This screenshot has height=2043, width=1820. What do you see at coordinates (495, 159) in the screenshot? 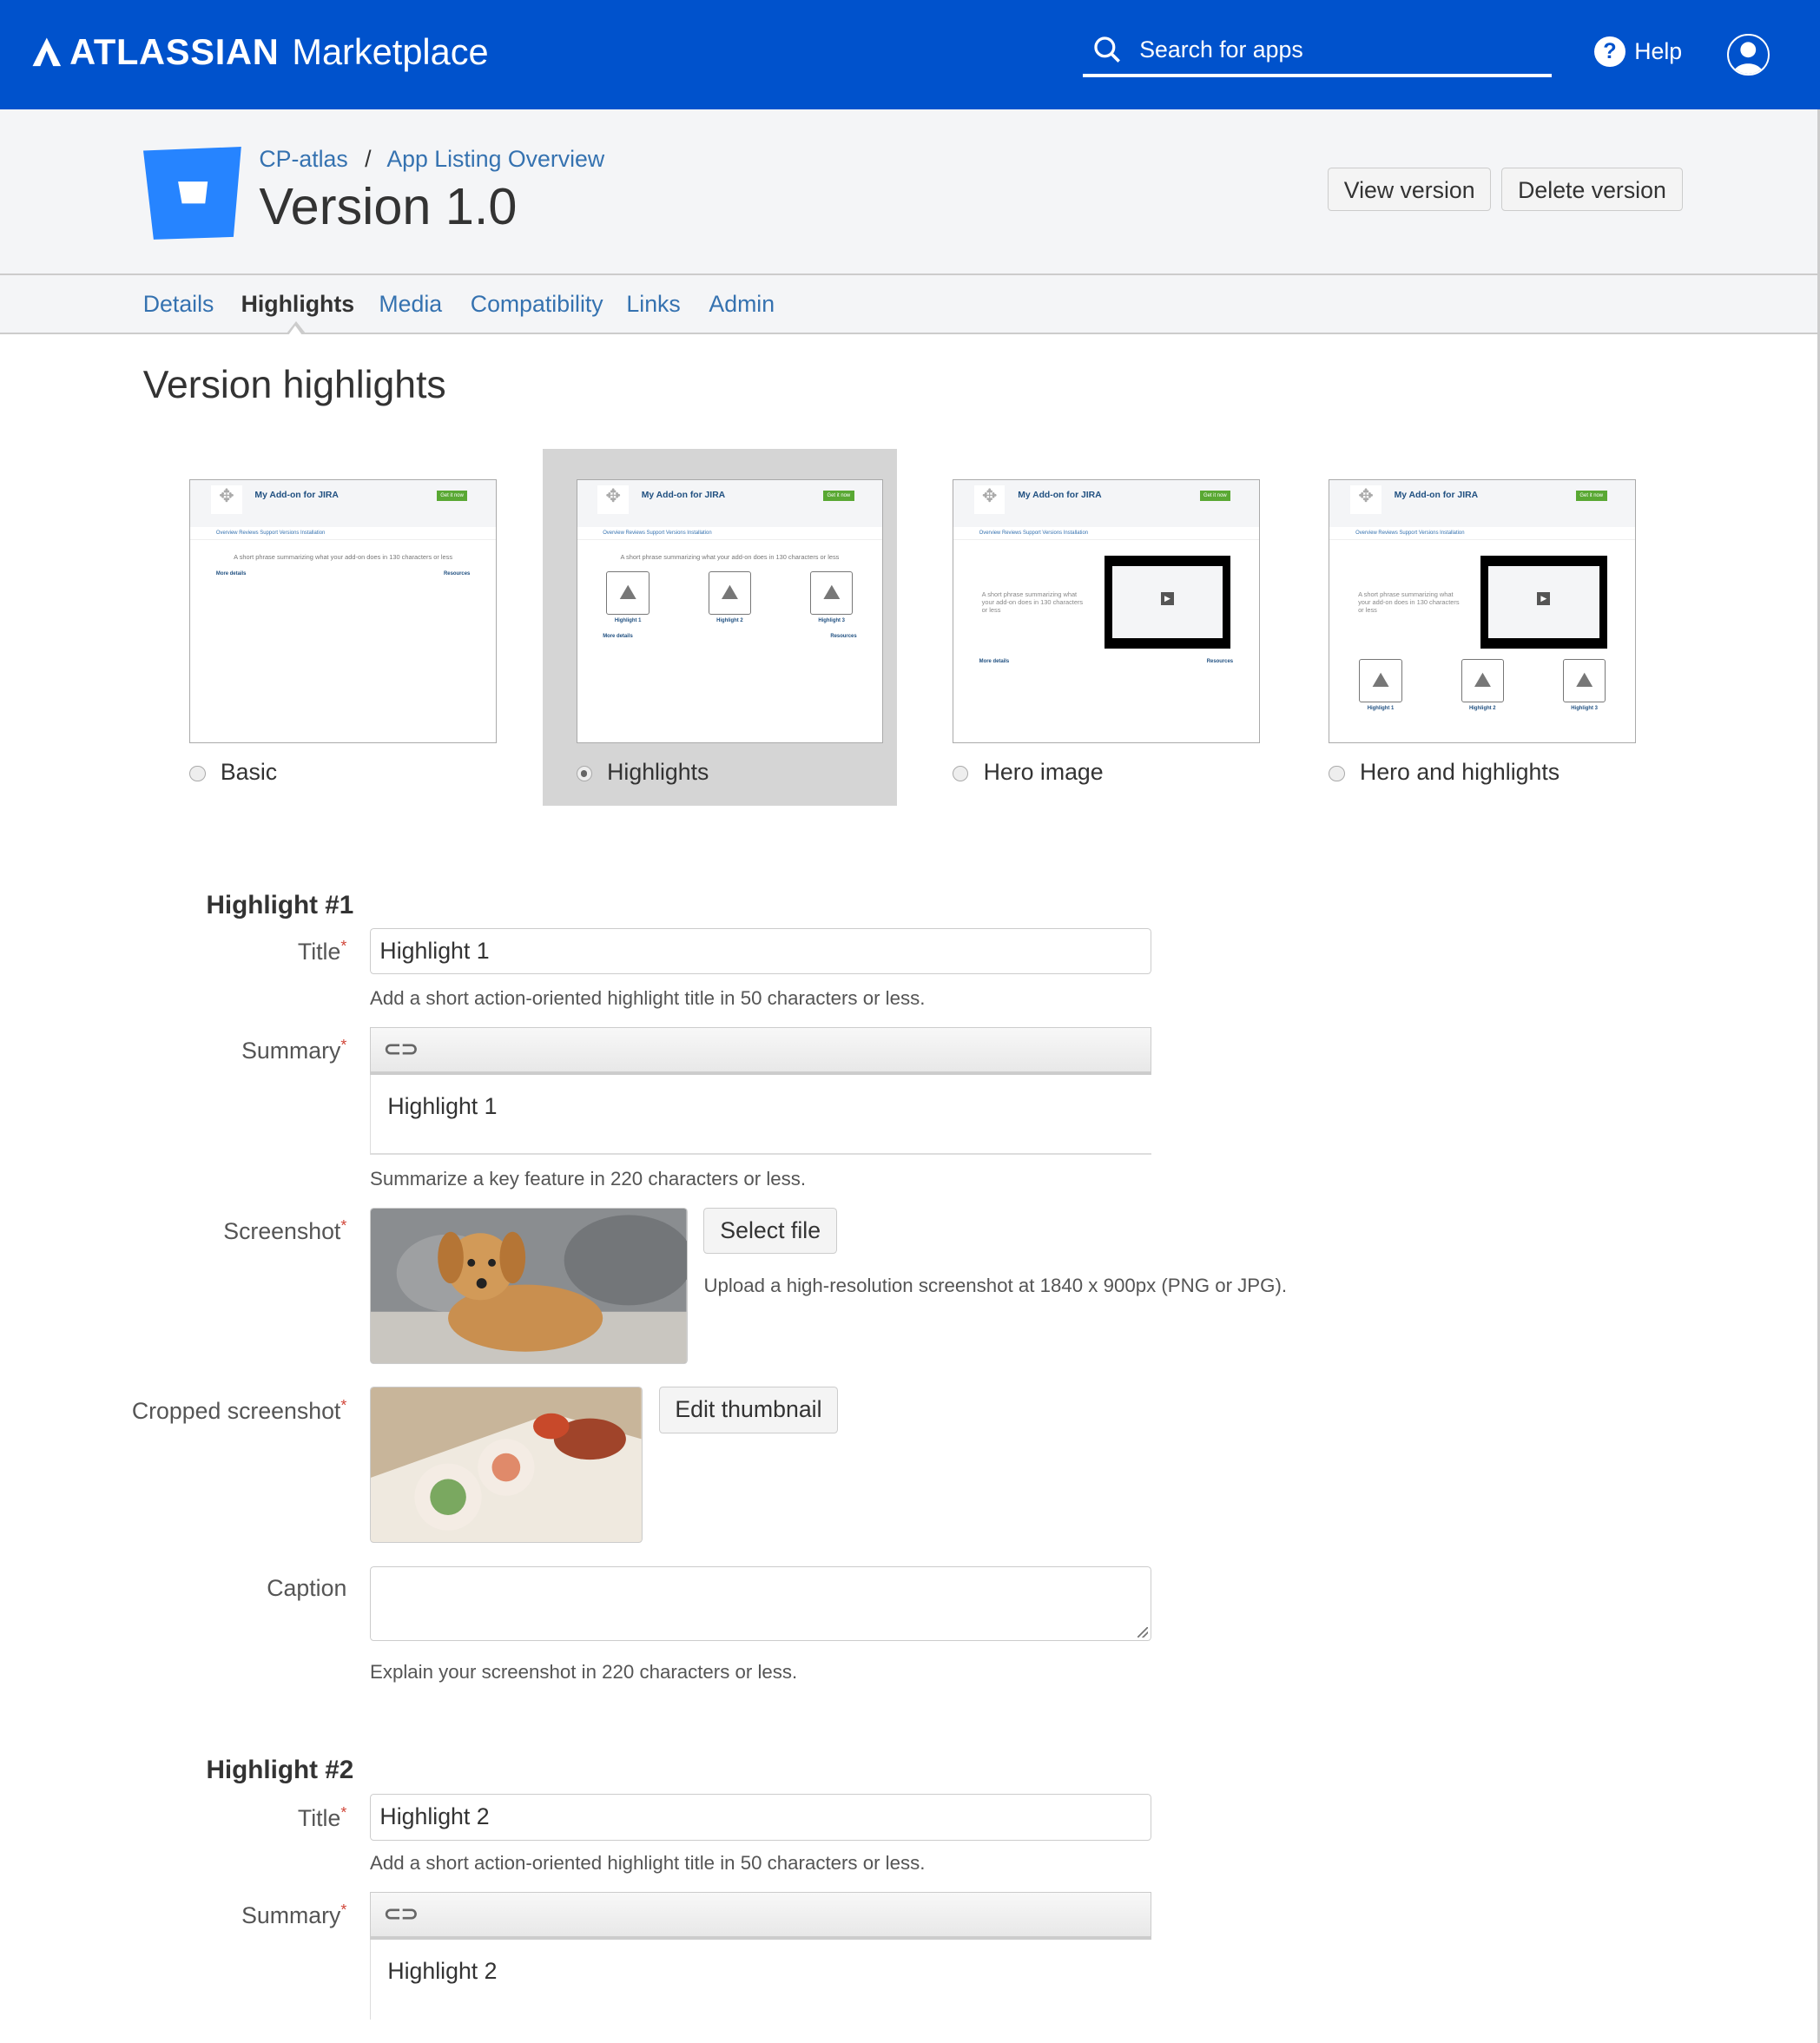
I see `breadcrumb-app-listing-overview: App Listing Overview` at bounding box center [495, 159].